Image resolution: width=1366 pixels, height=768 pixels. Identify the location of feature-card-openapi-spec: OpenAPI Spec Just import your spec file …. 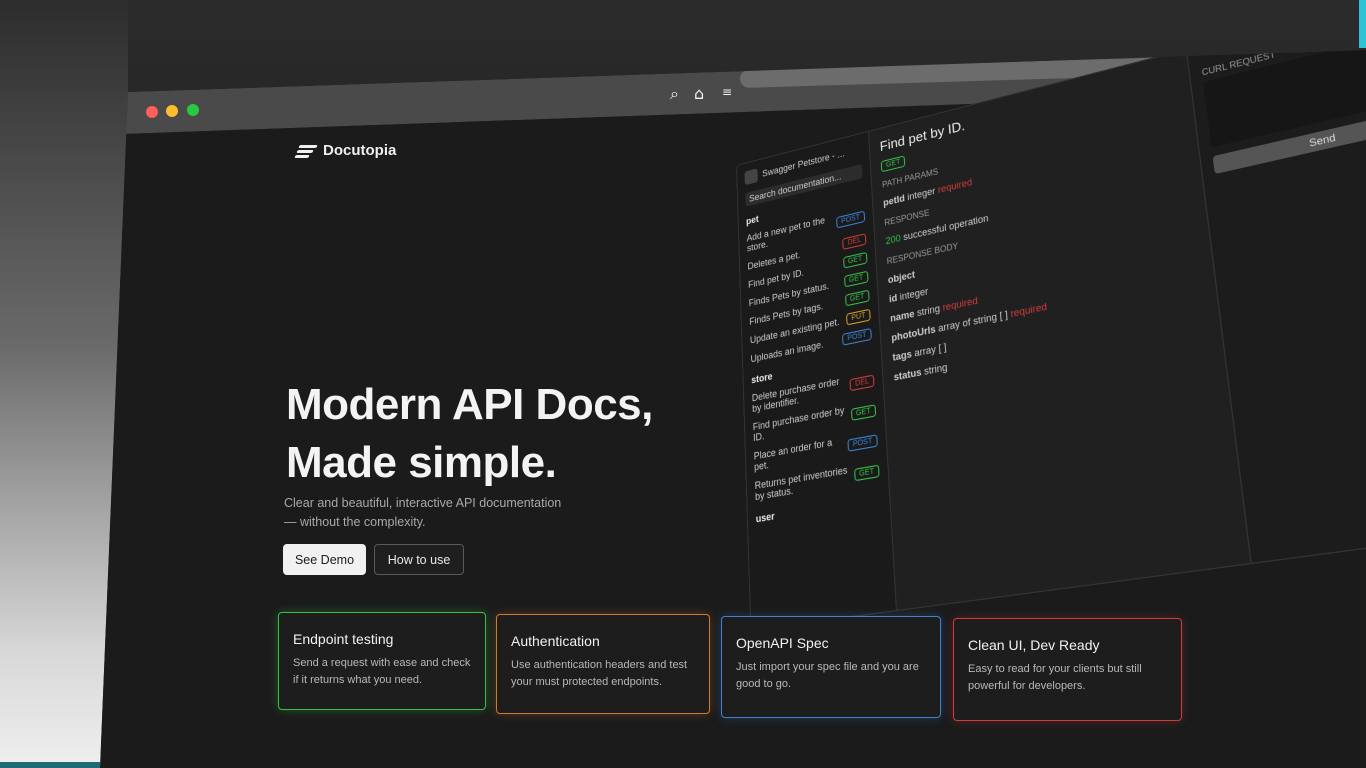
(831, 667).